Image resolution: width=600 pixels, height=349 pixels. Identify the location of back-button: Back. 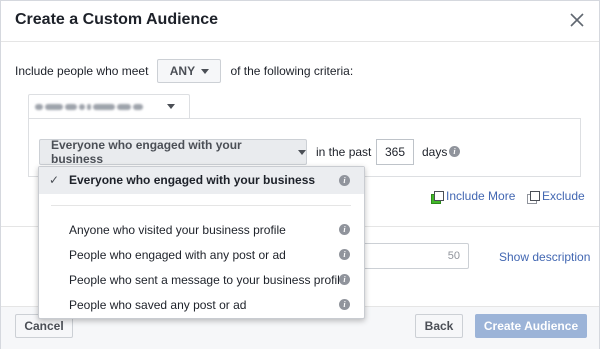
(439, 326).